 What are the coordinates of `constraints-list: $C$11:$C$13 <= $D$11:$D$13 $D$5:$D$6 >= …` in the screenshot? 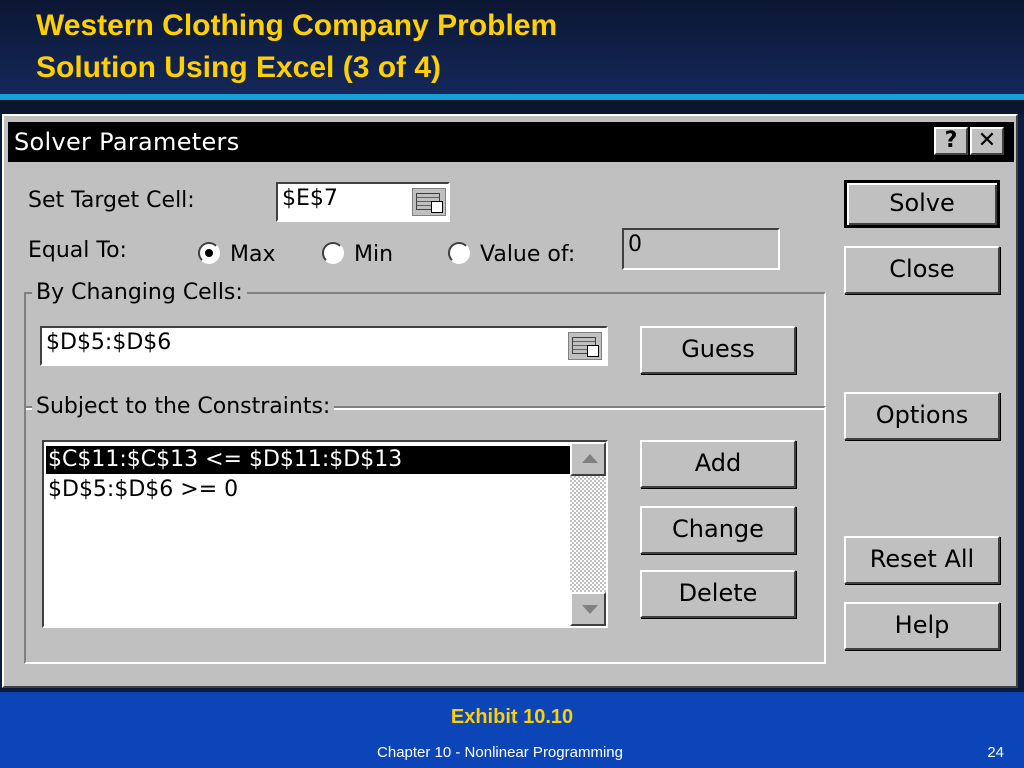 It's located at (325, 534).